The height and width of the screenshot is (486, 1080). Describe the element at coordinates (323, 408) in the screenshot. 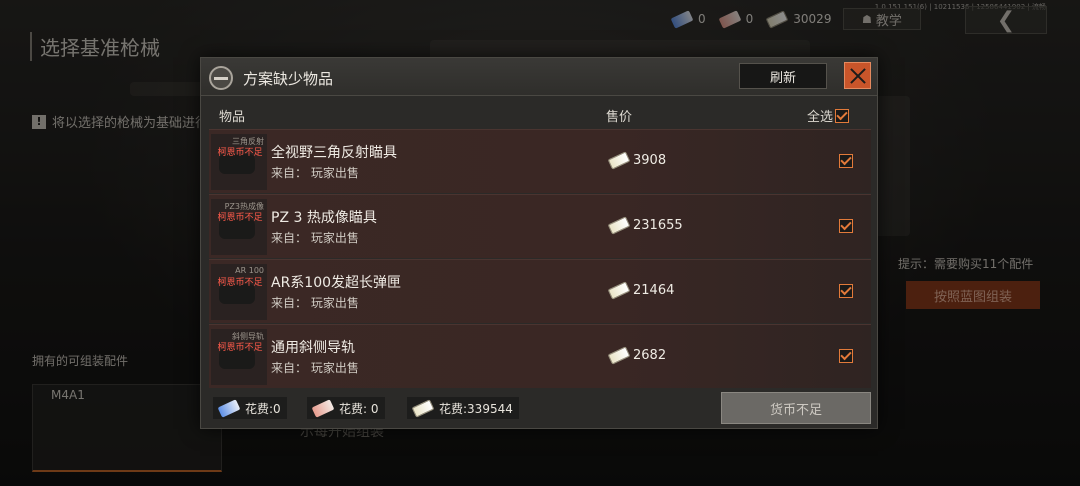

I see `pink-chip-icon` at that location.